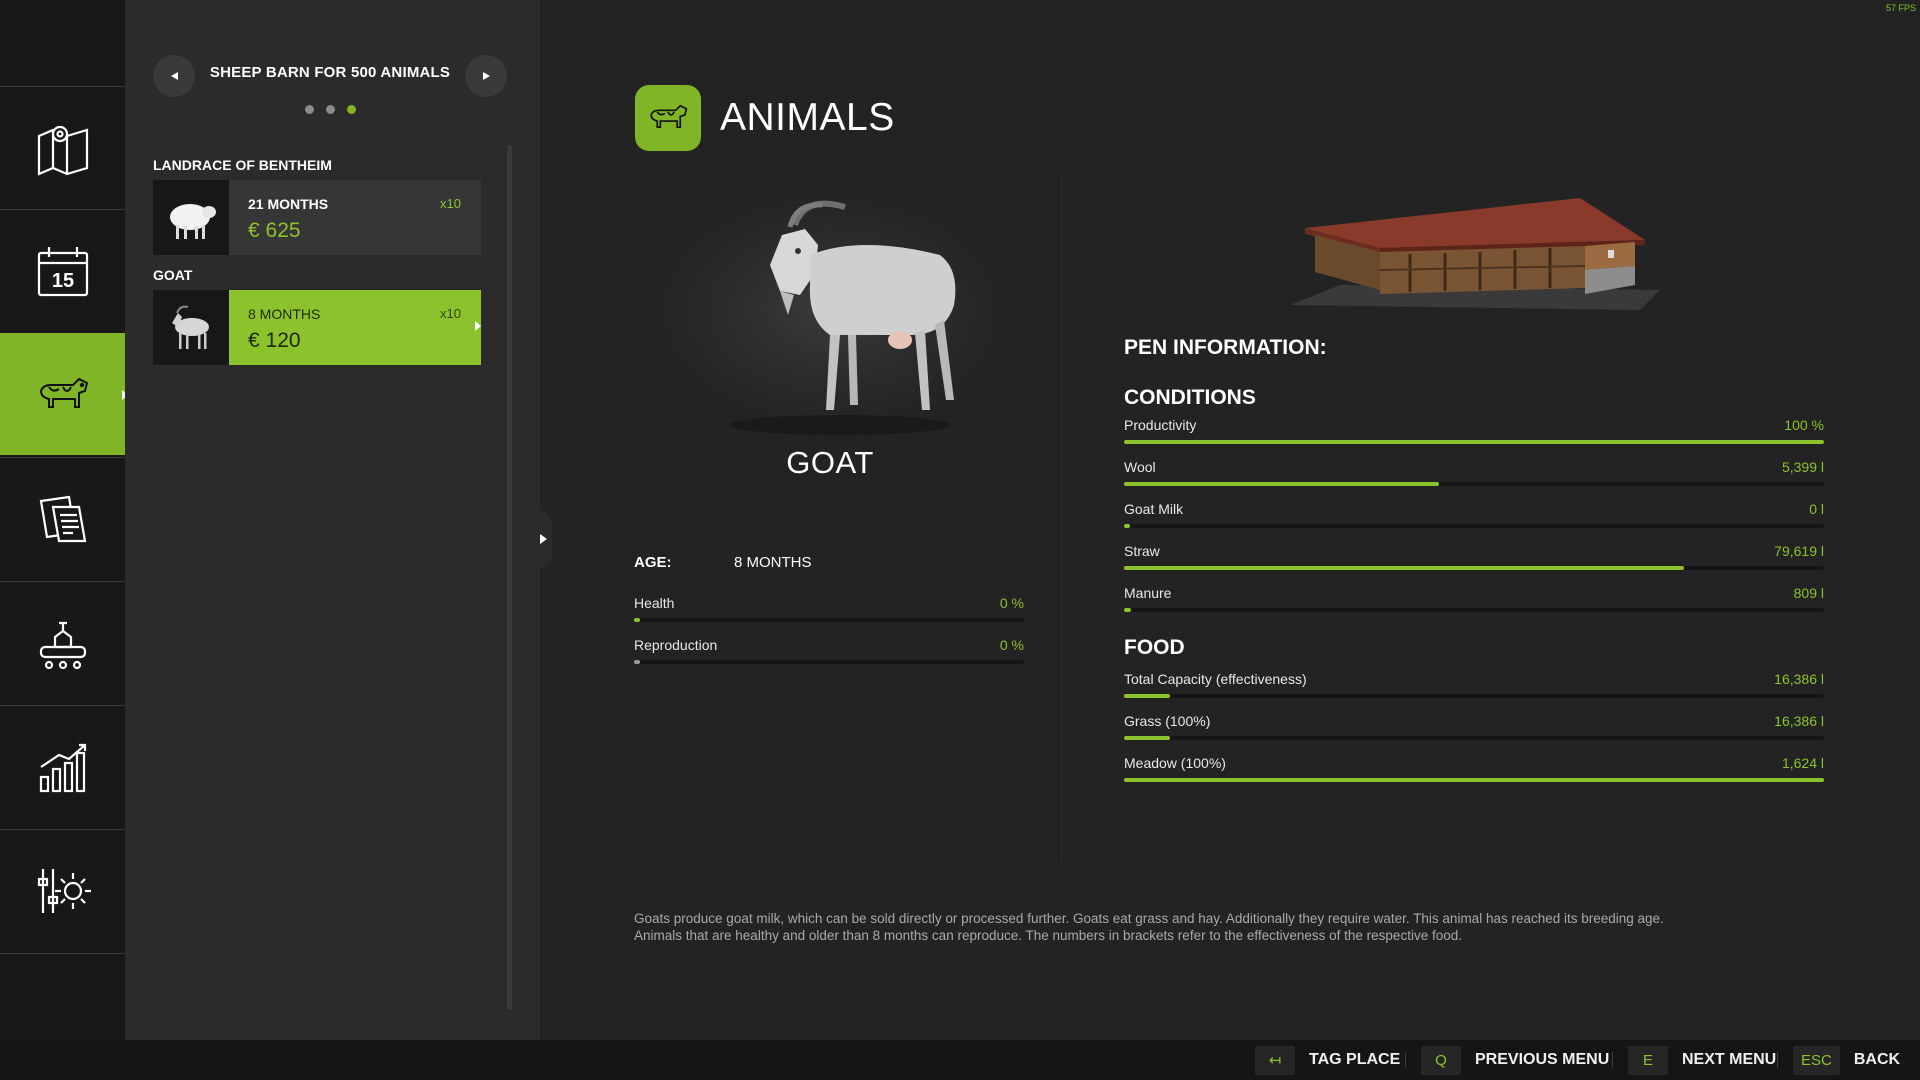  I want to click on nav-item-calendar: 15, so click(62, 270).